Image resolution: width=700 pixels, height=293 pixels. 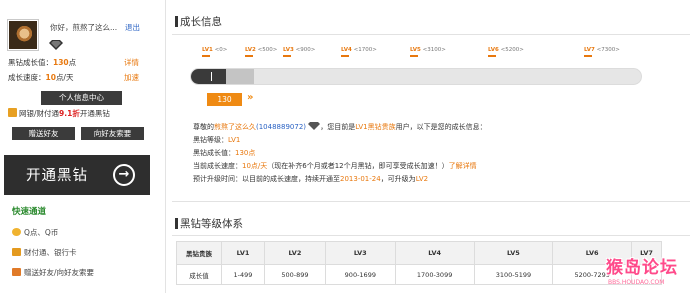 What do you see at coordinates (299, 52) in the screenshot?
I see `level-marker: LV3 <900>` at bounding box center [299, 52].